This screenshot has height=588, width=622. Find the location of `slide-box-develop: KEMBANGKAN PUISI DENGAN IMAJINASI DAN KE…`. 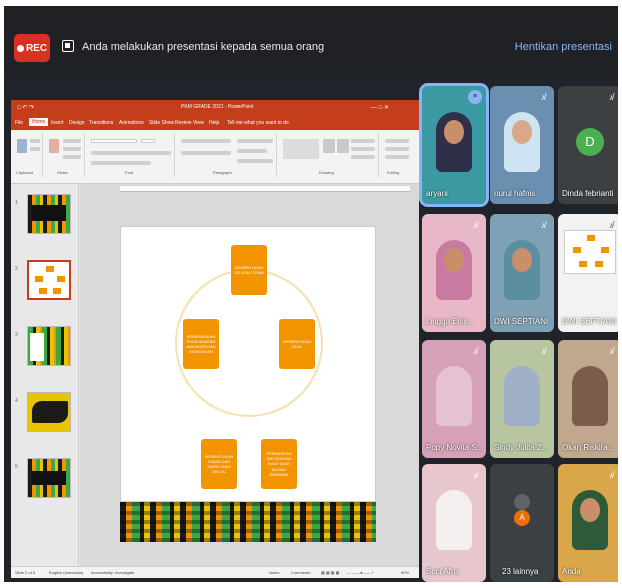

slide-box-develop: KEMBANGKAN PUISI DENGAN IMAJINASI DAN KE… is located at coordinates (201, 344).